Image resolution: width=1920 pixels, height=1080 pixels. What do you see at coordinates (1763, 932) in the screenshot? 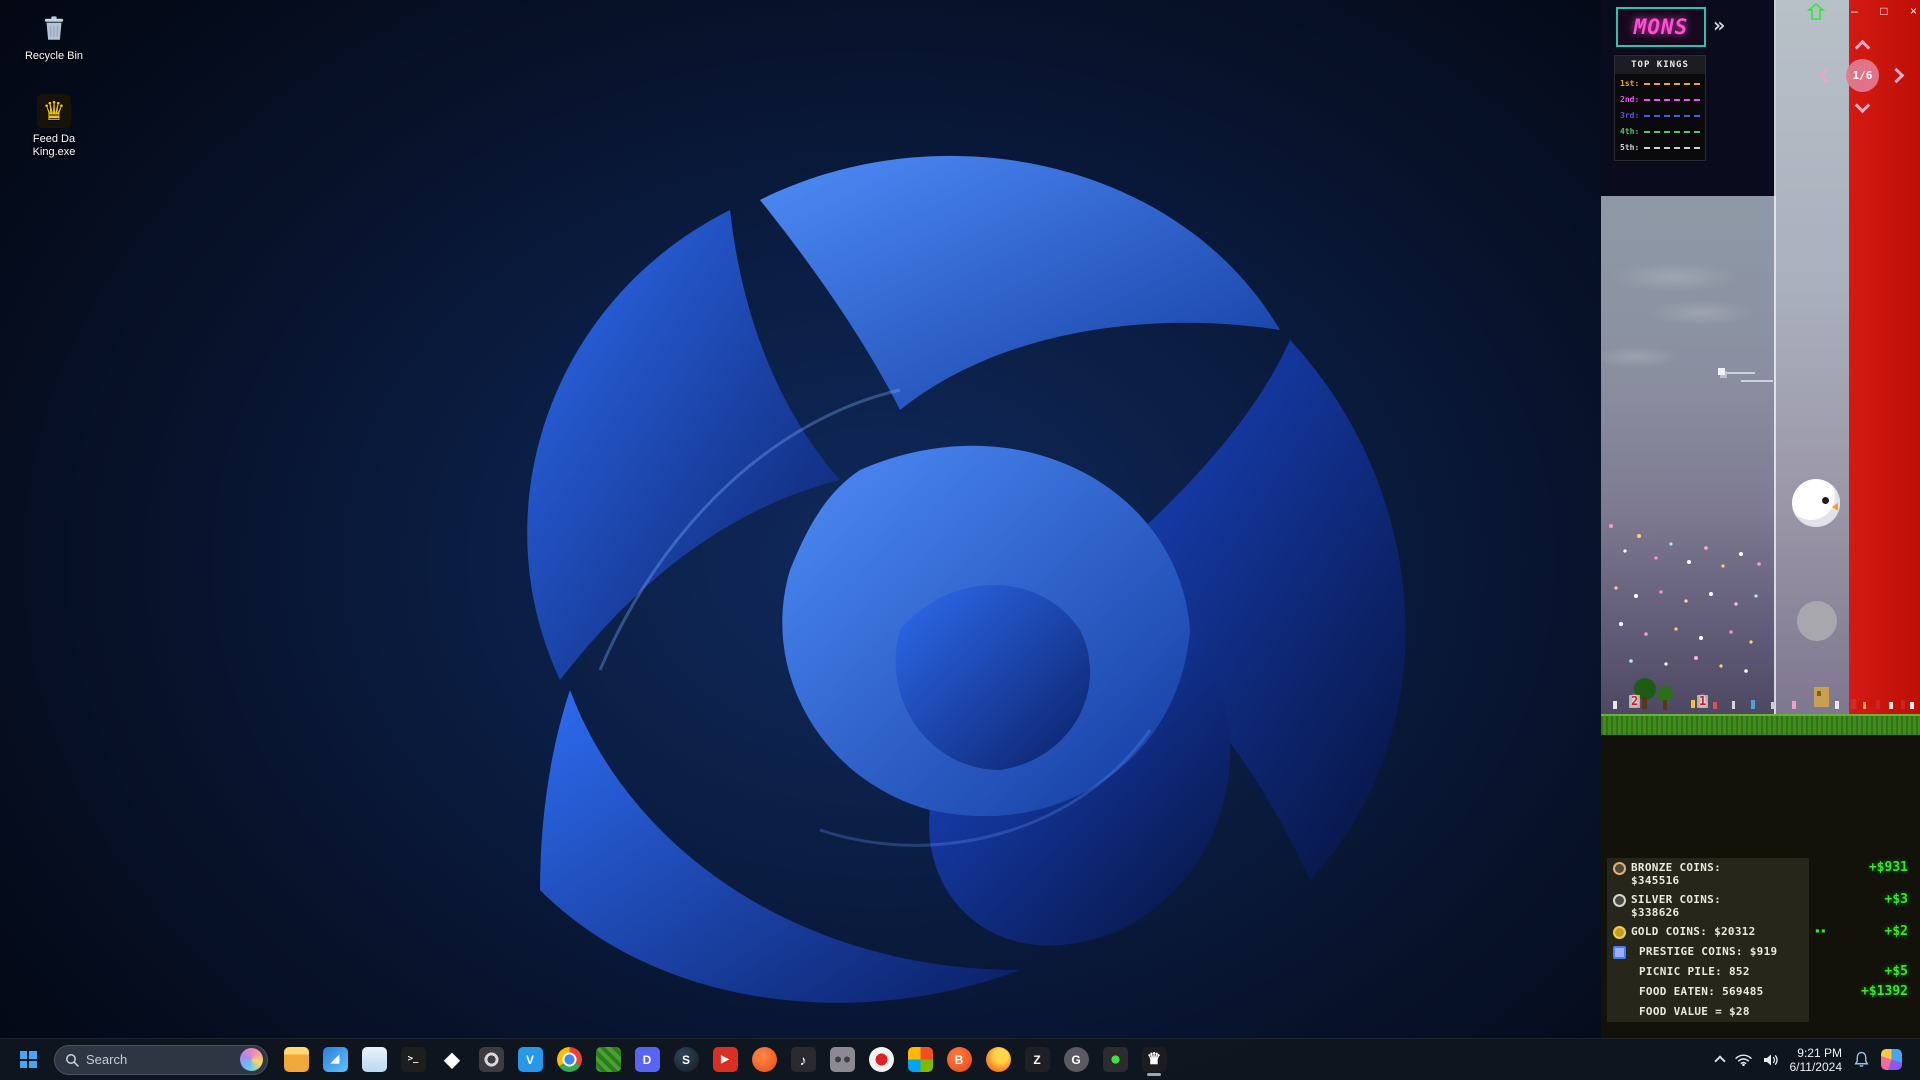
I see `stat-row: GOLD COINS: $20312 ▪▪ +$2` at bounding box center [1763, 932].